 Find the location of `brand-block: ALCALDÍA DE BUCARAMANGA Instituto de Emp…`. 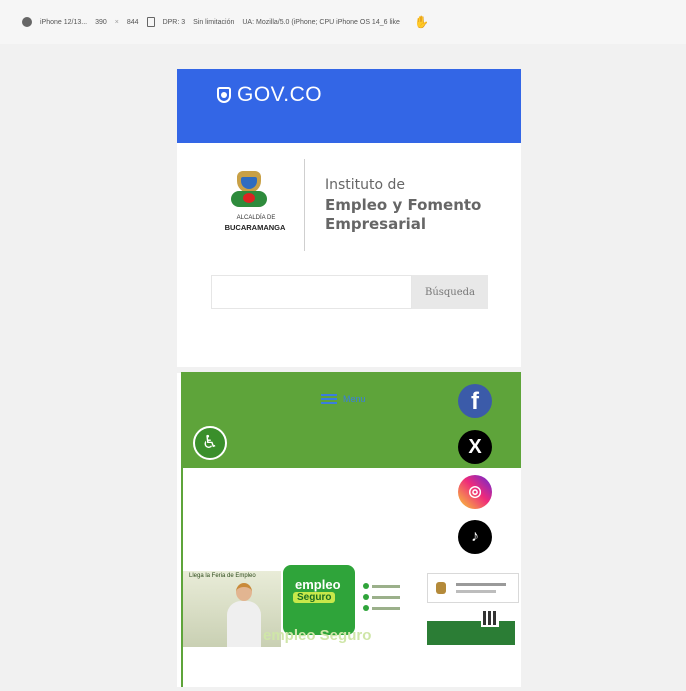

brand-block: ALCALDÍA DE BUCARAMANGA Instituto de Emp… is located at coordinates (349, 207).